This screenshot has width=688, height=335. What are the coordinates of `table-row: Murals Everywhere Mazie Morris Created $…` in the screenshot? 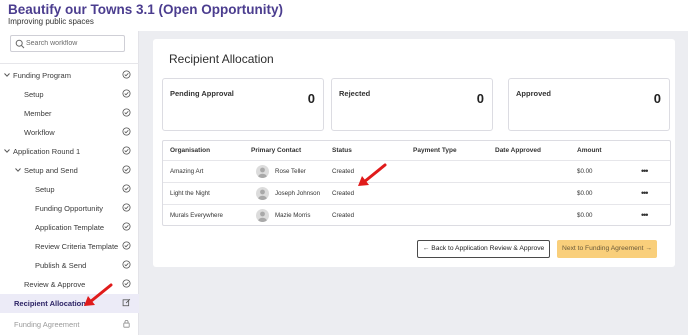 It's located at (416, 215).